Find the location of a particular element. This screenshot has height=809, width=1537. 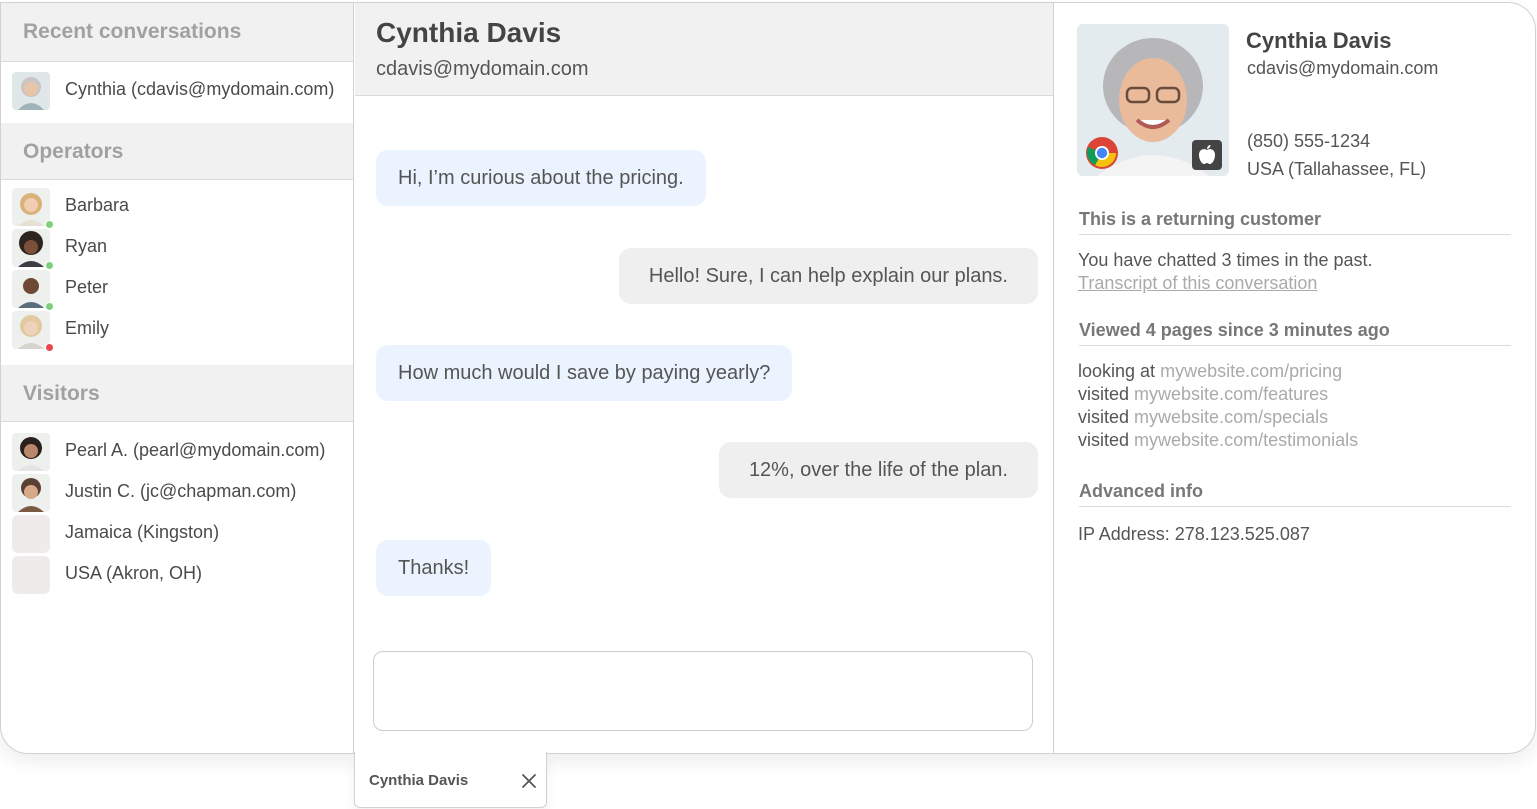

visitor-item: Pearl A. (pearl@mydomain.com) is located at coordinates (177, 452).